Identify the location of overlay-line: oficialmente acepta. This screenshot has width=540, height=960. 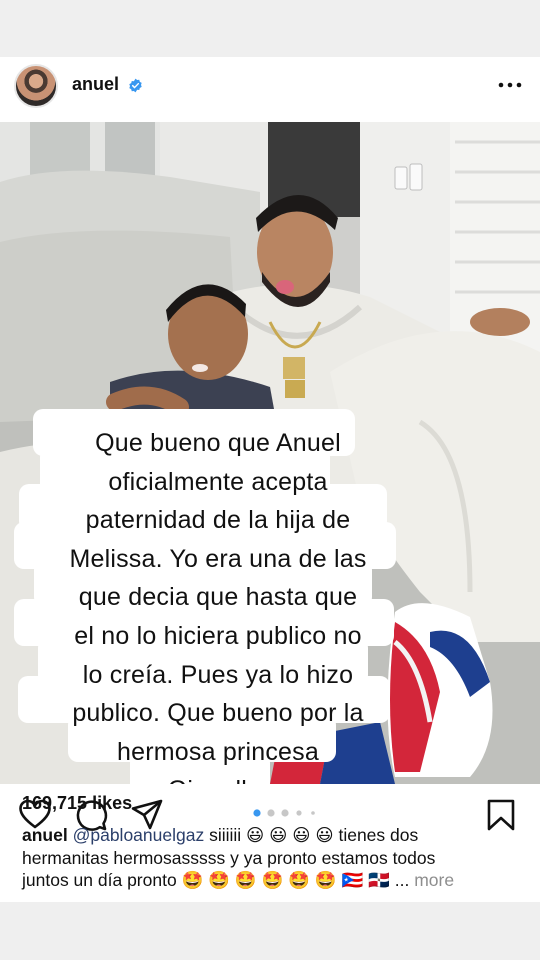
(218, 481).